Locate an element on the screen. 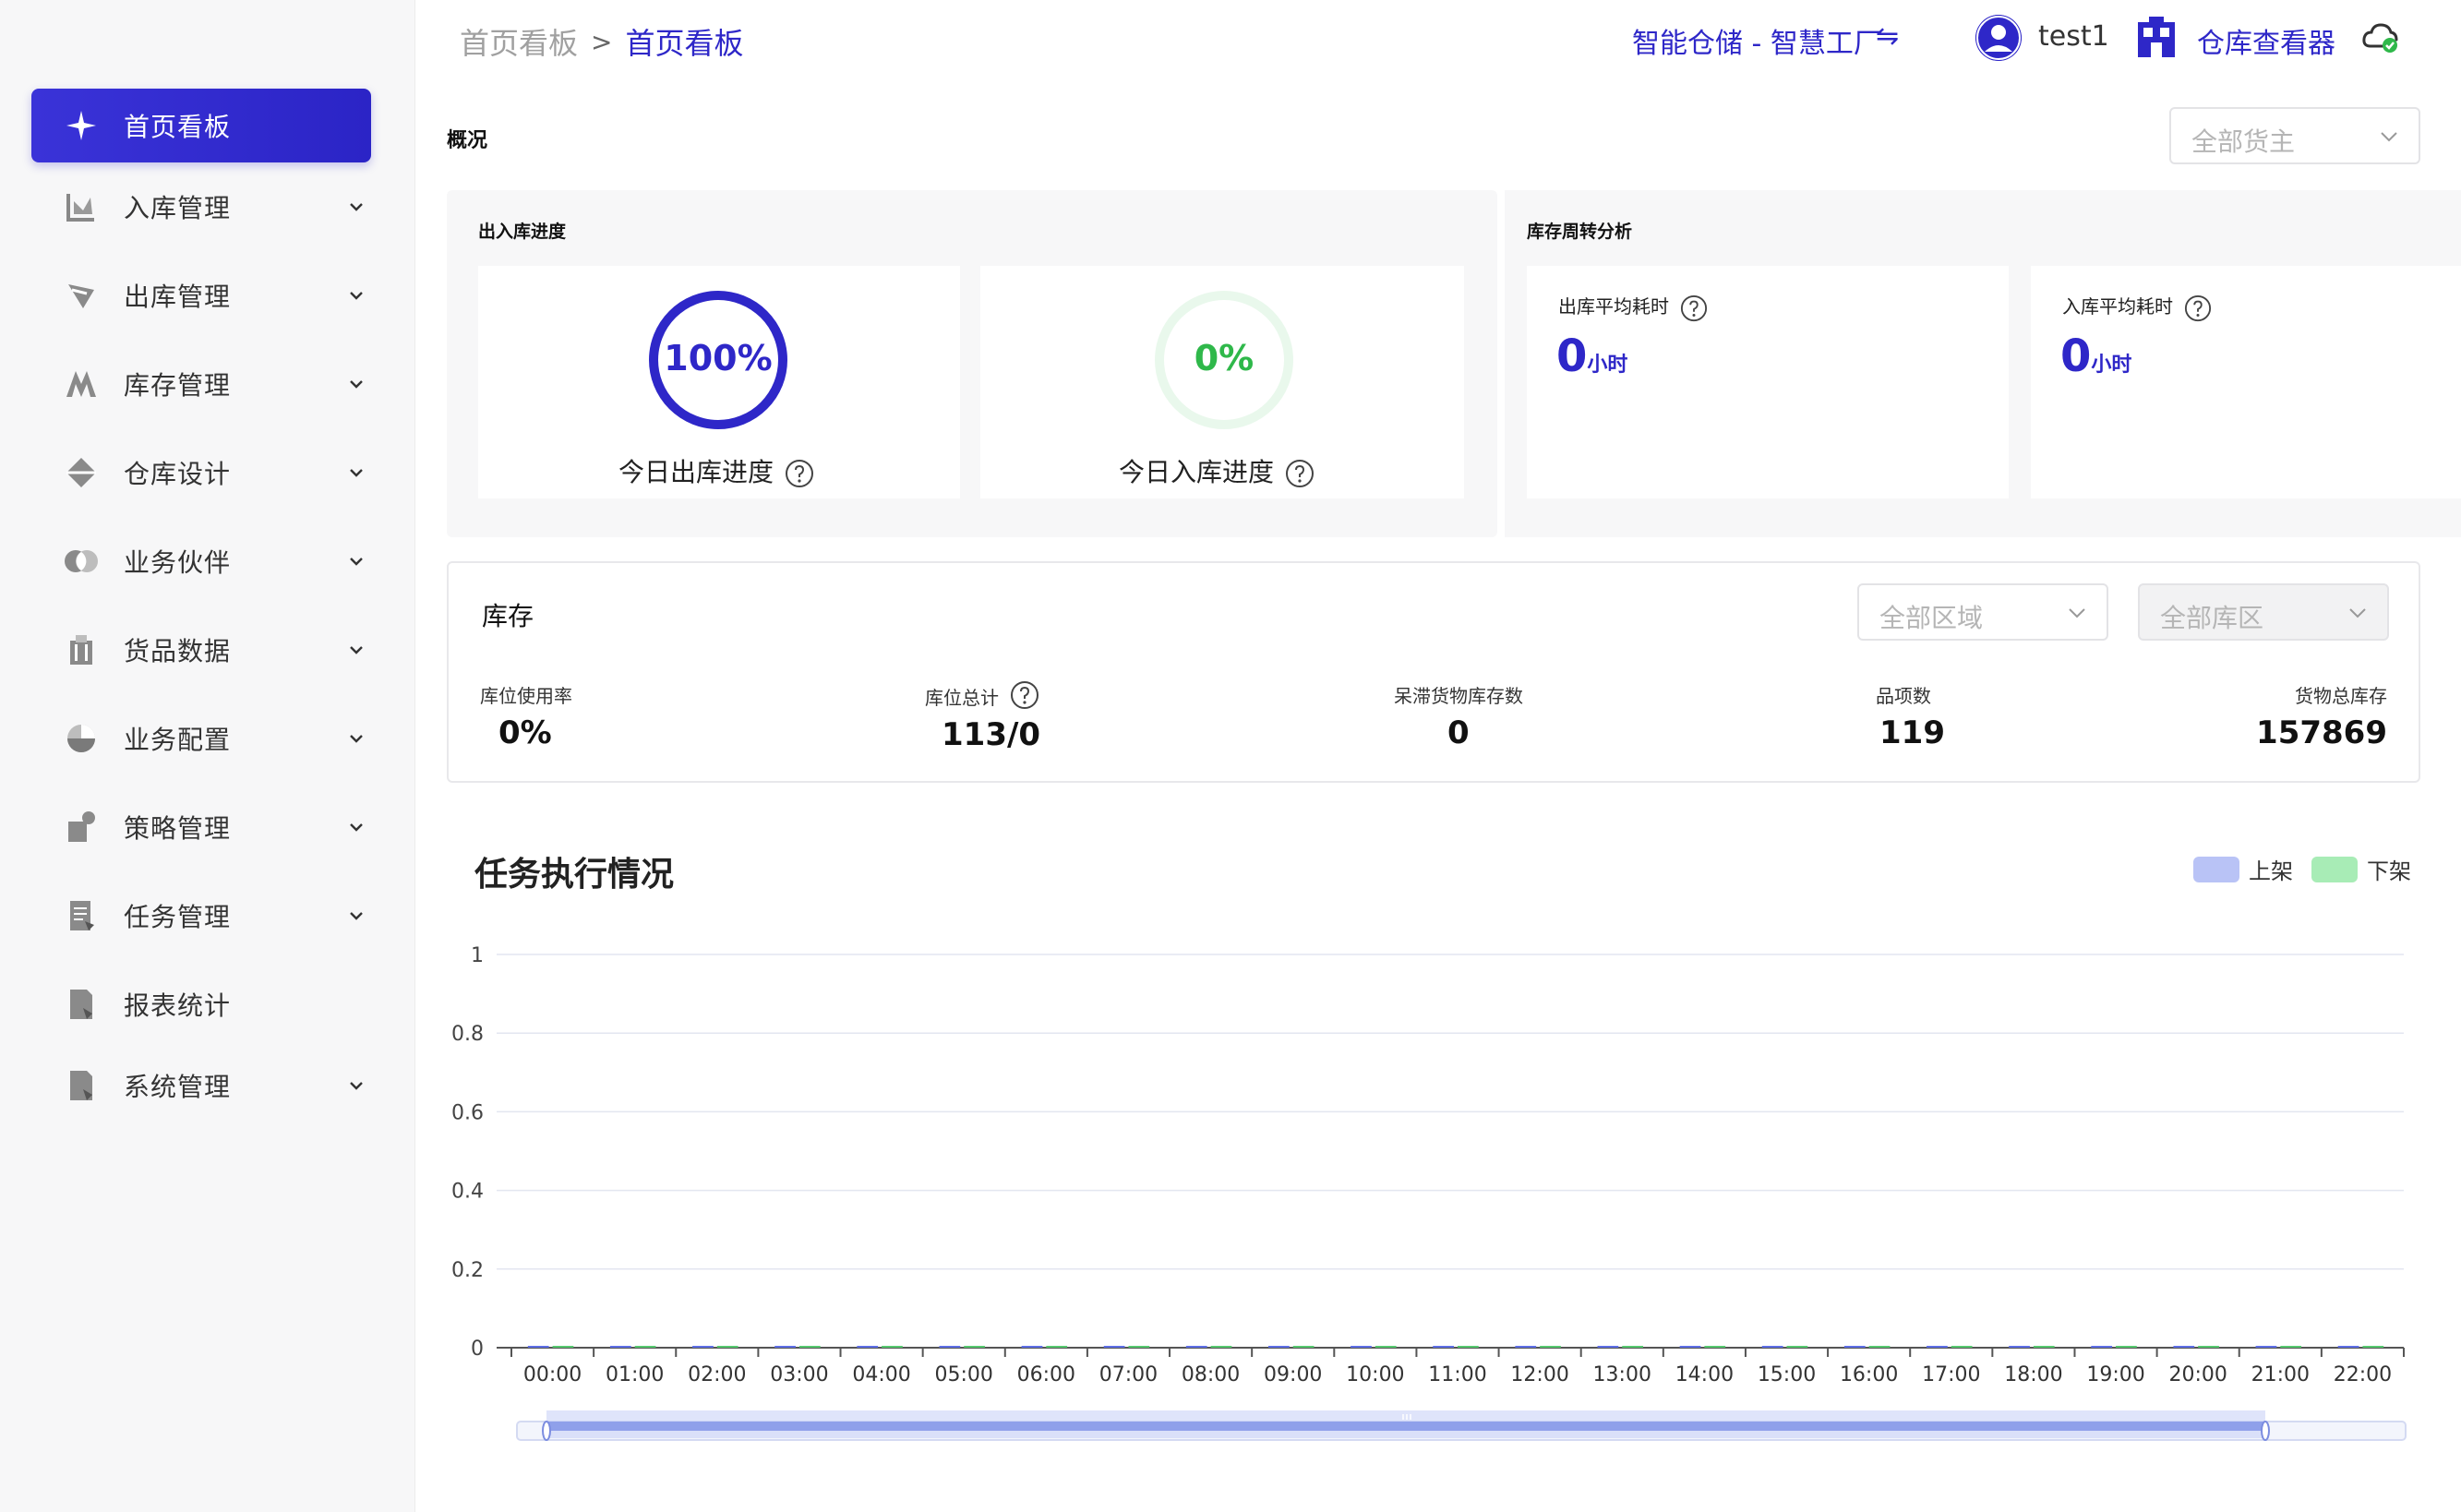 This screenshot has width=2461, height=1512. sidebar-item-1: 入库管理 is located at coordinates (201, 207).